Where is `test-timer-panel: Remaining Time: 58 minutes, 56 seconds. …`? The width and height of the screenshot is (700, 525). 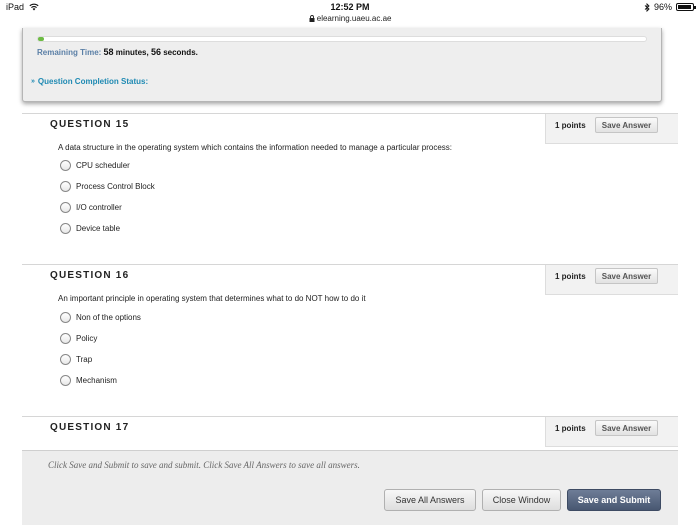 test-timer-panel: Remaining Time: 58 minutes, 56 seconds. … is located at coordinates (342, 65).